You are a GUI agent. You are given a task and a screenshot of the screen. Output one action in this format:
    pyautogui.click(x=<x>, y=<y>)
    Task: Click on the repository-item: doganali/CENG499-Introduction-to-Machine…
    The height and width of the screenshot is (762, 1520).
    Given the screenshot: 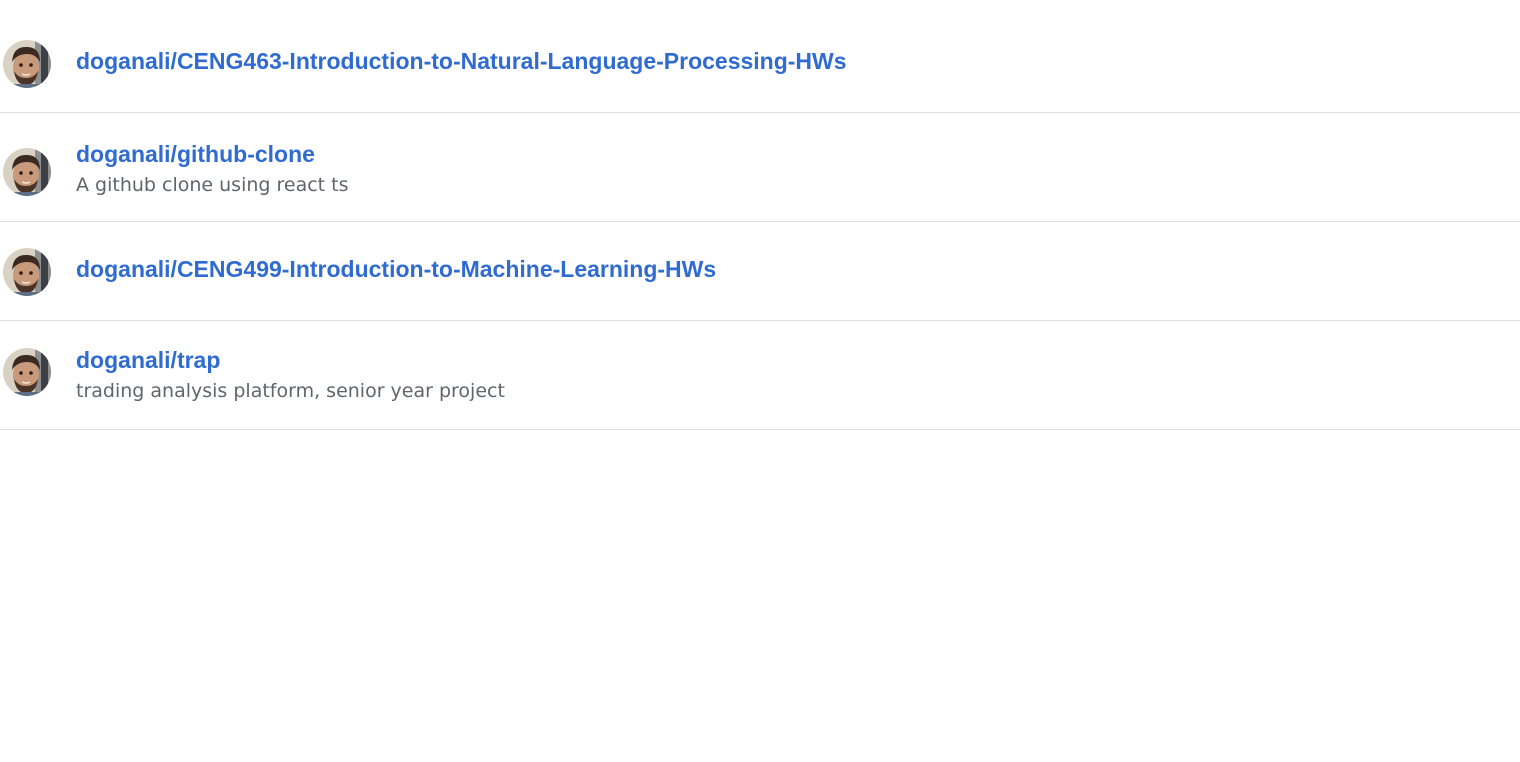 What is the action you would take?
    pyautogui.click(x=760, y=271)
    